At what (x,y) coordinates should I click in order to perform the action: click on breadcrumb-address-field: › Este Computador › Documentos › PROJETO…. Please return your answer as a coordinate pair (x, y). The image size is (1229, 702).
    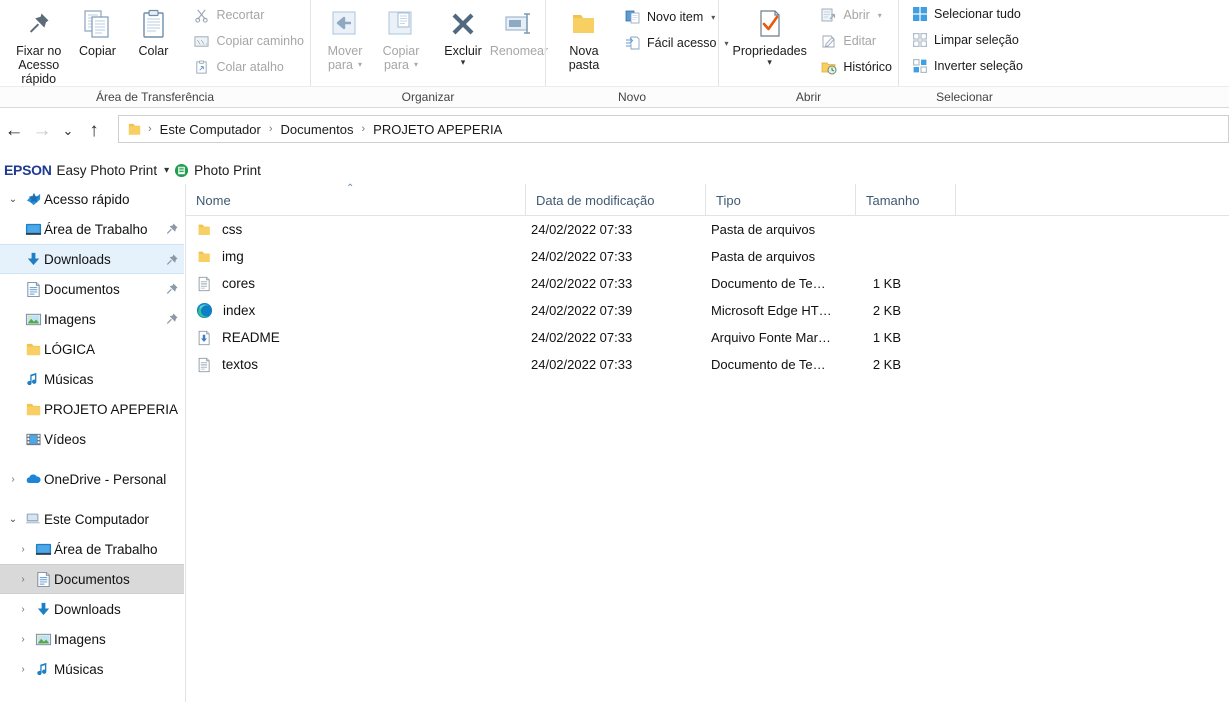
    Looking at the image, I should click on (673, 129).